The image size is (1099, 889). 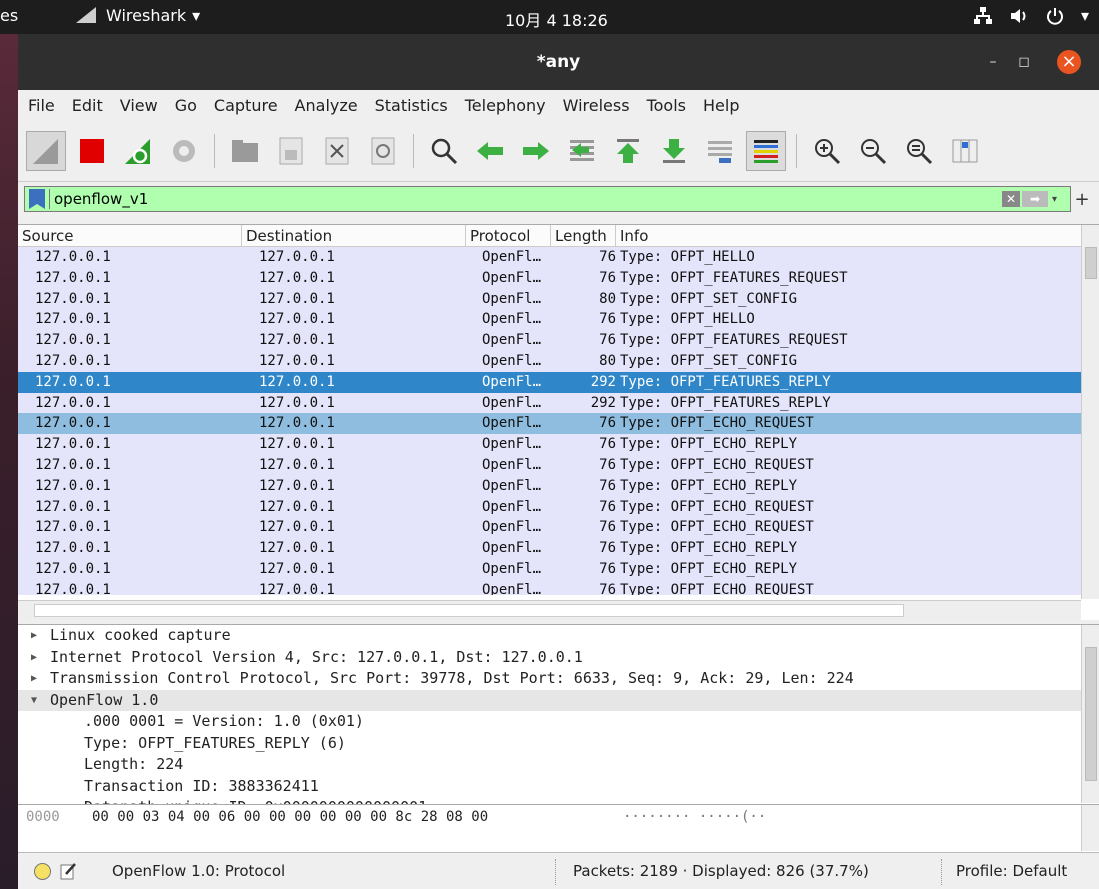 What do you see at coordinates (919, 151) in the screenshot?
I see `normal-size-icon` at bounding box center [919, 151].